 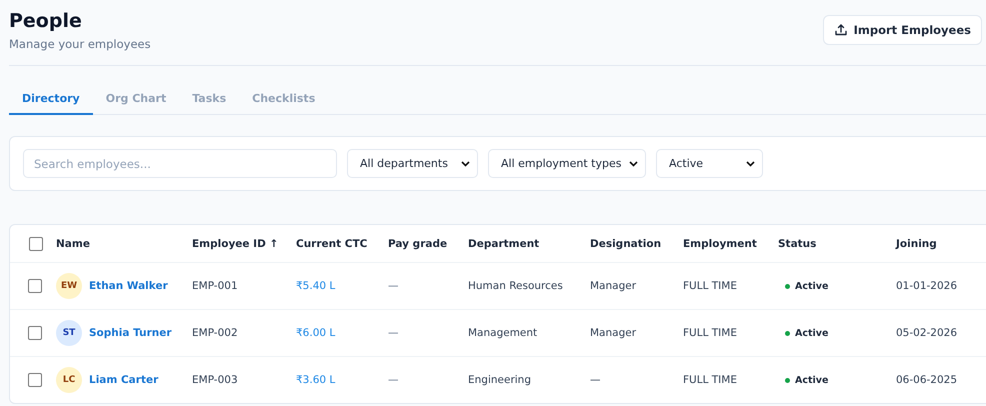 What do you see at coordinates (80, 44) in the screenshot?
I see `page-subtitle: Manage your employees` at bounding box center [80, 44].